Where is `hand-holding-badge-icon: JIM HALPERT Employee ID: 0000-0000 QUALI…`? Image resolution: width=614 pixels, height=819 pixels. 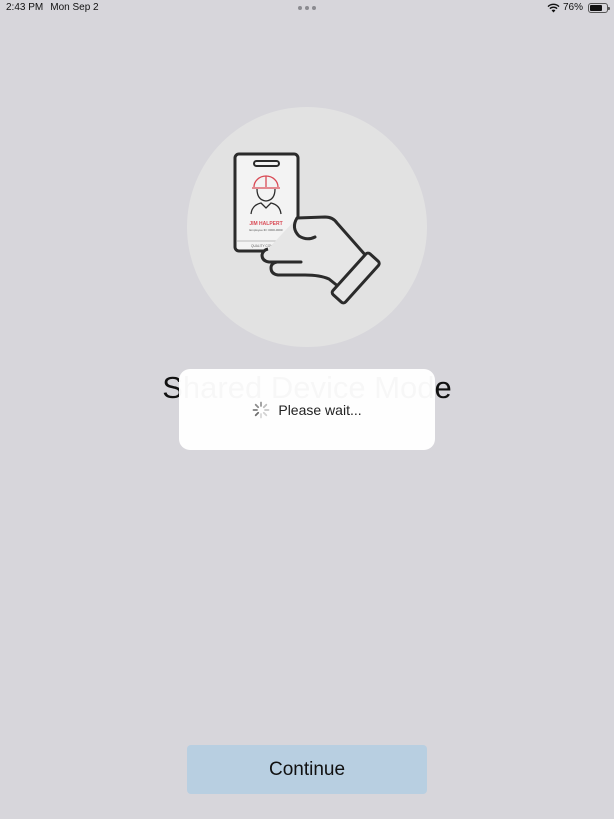 hand-holding-badge-icon: JIM HALPERT Employee ID: 0000-0000 QUALI… is located at coordinates (307, 228).